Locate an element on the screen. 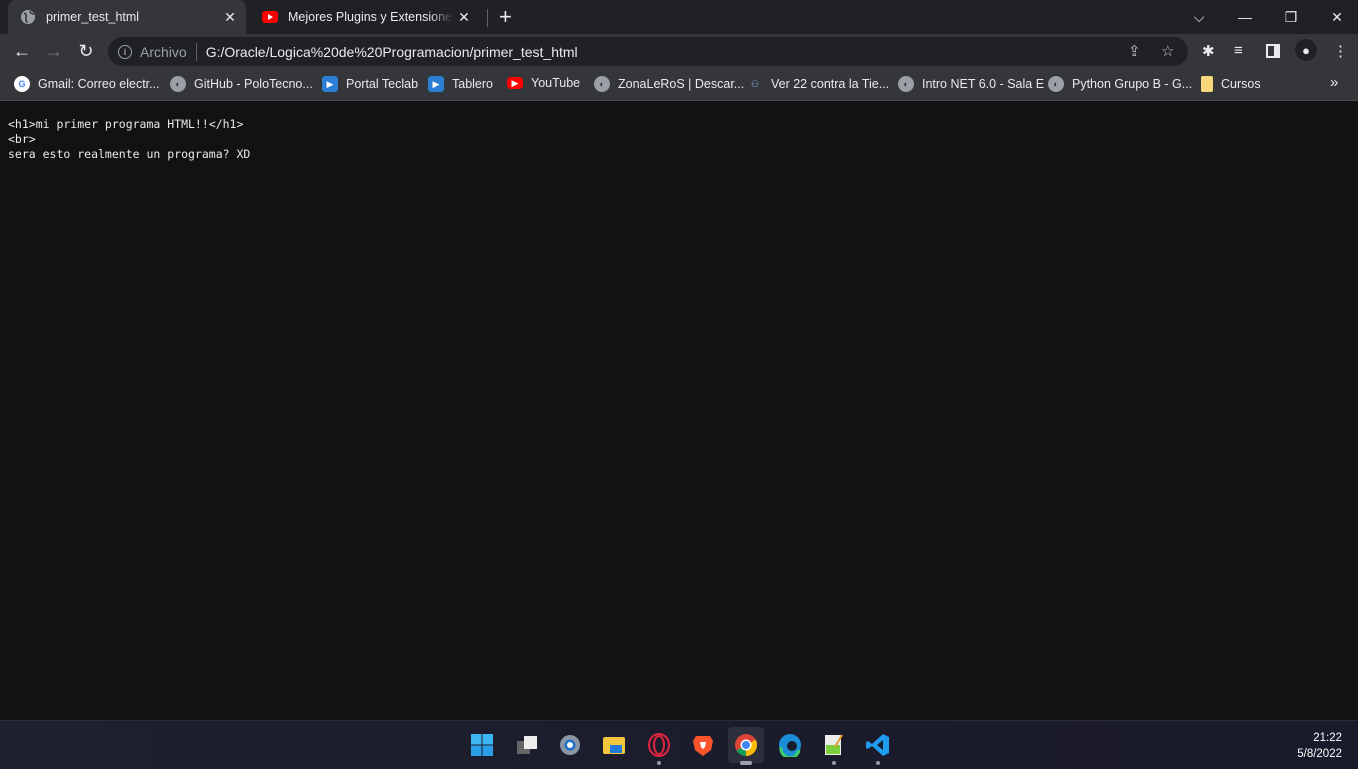  edge-icon is located at coordinates (790, 745).